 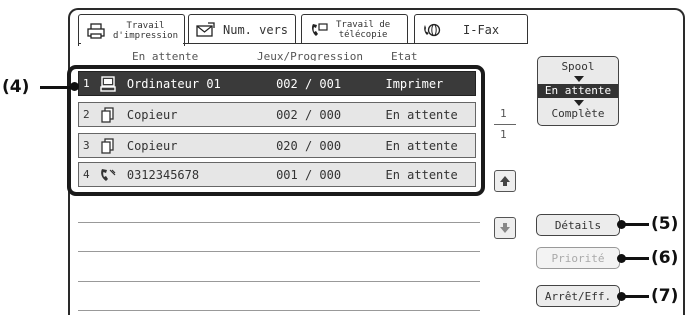 What do you see at coordinates (665, 224) in the screenshot?
I see `callout-label-details: (5)` at bounding box center [665, 224].